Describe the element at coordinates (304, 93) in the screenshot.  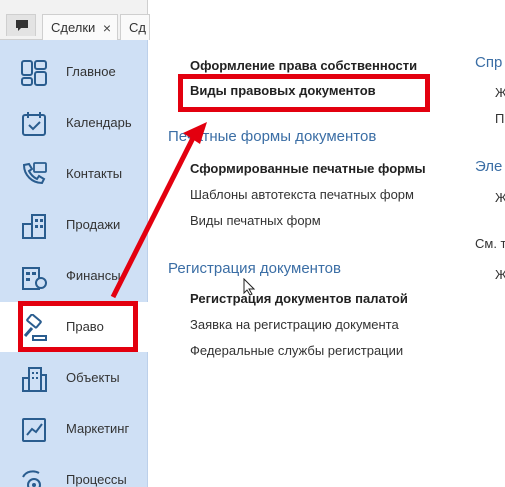
I see `highlight-box-document-types` at that location.